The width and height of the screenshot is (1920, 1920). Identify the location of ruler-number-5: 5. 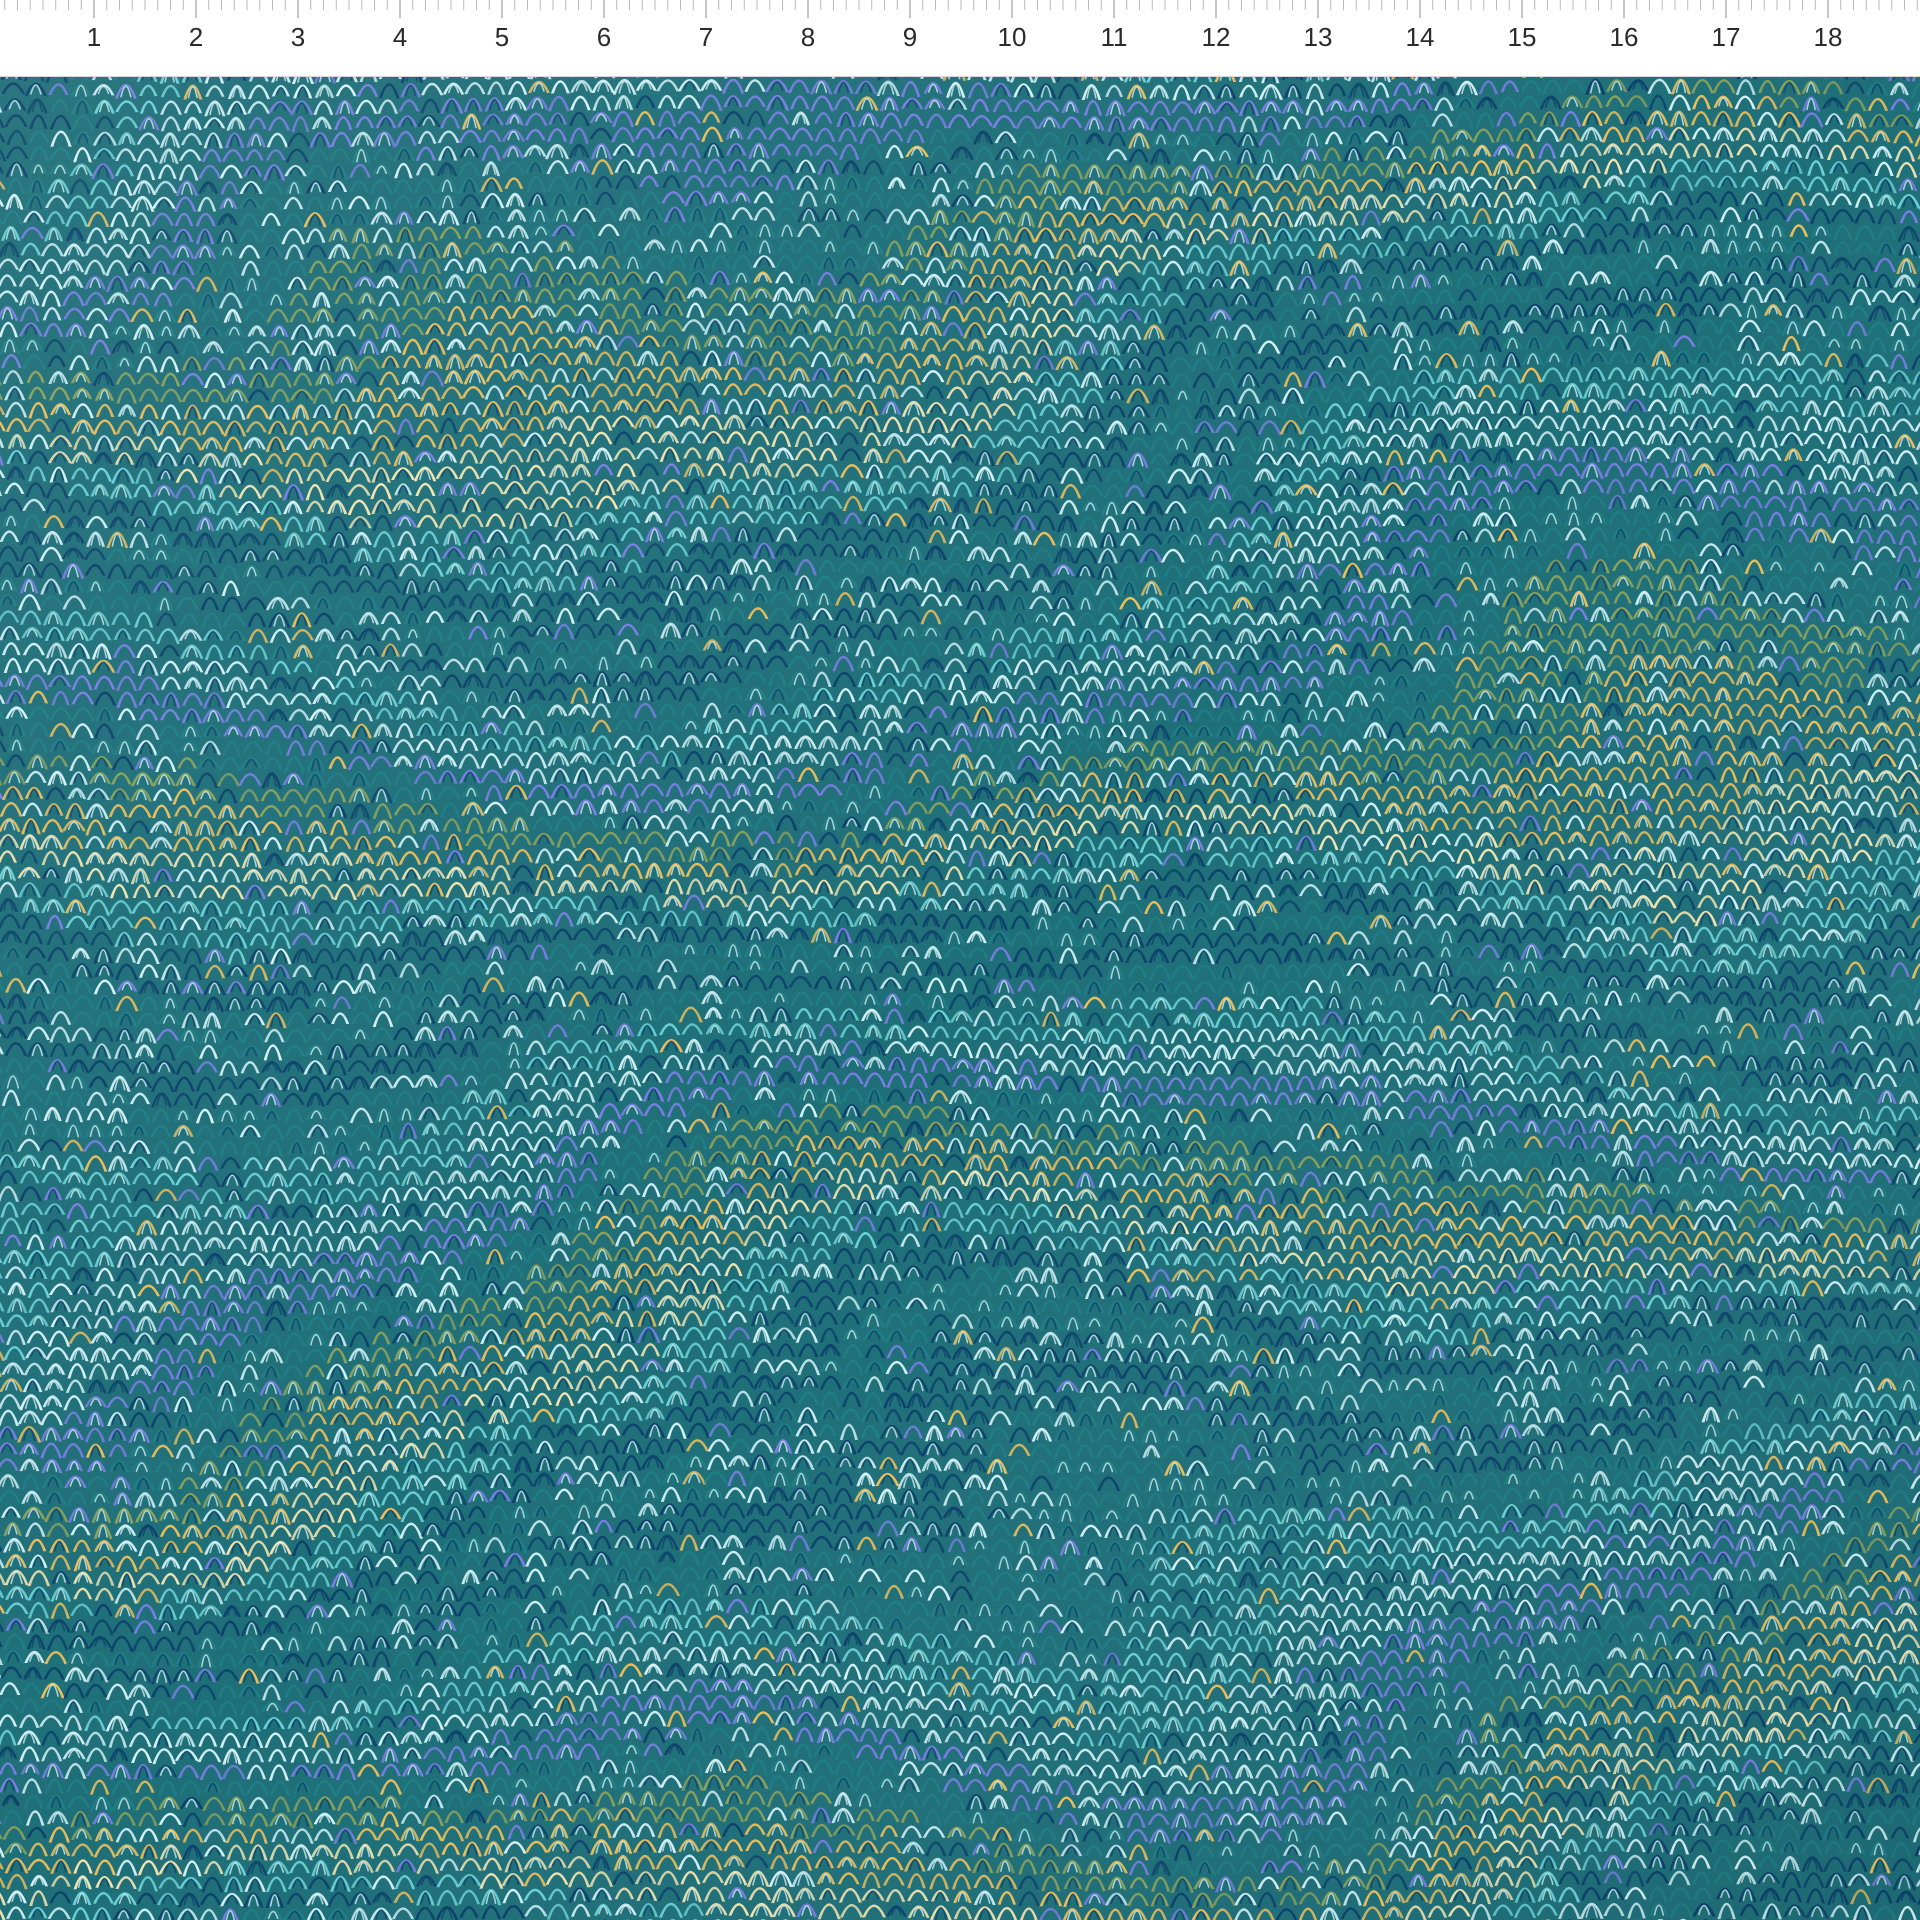
(502, 37).